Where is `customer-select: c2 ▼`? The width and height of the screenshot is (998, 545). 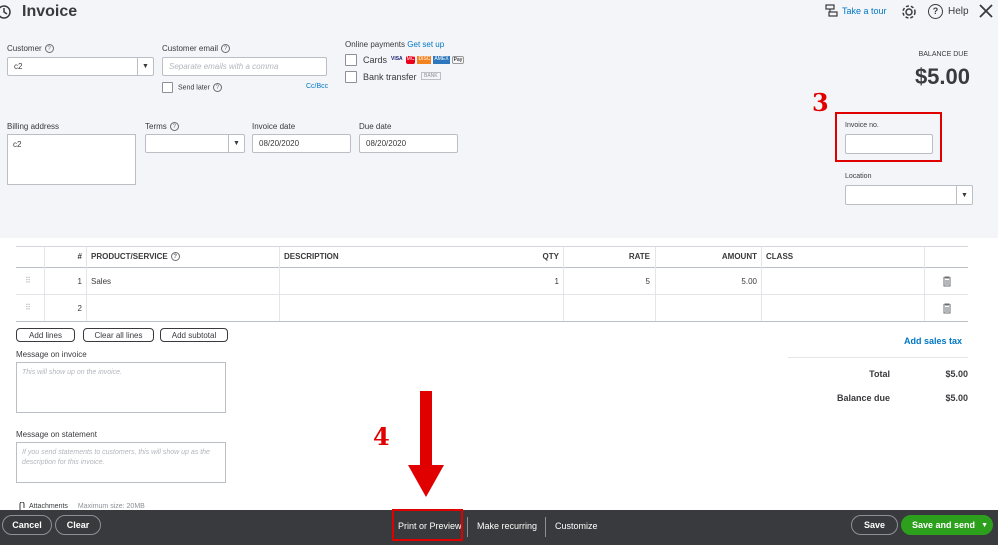 customer-select: c2 ▼ is located at coordinates (80, 66).